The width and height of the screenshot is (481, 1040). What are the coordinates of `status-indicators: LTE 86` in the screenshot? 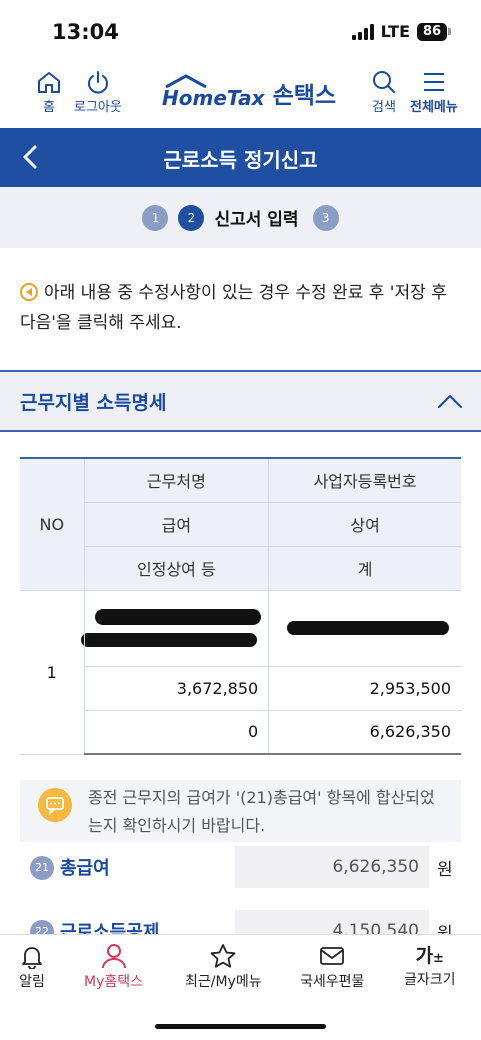 It's located at (401, 31).